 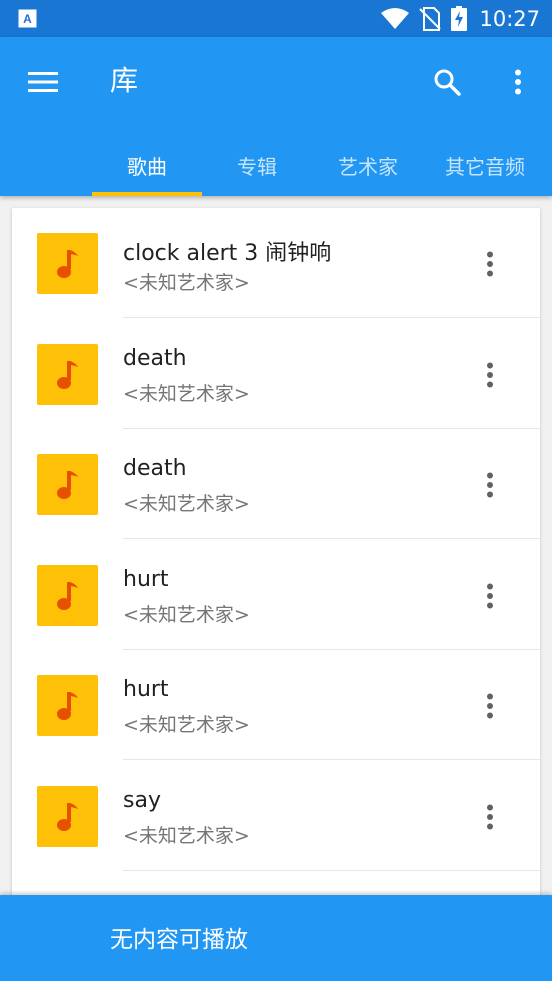 What do you see at coordinates (124, 80) in the screenshot?
I see `page-title: 库` at bounding box center [124, 80].